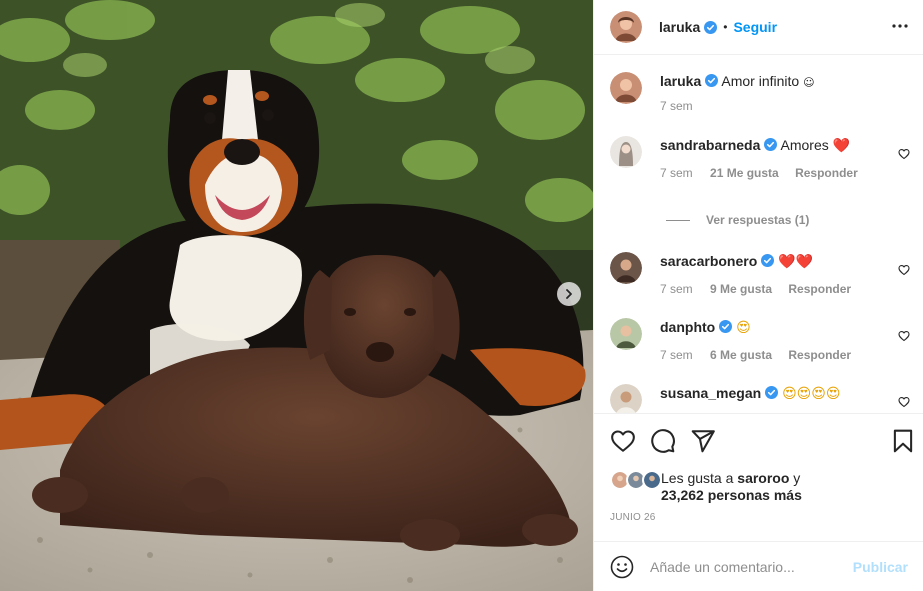 This screenshot has height=591, width=923. I want to click on view-replies-label: Ver respuestas (1), so click(758, 220).